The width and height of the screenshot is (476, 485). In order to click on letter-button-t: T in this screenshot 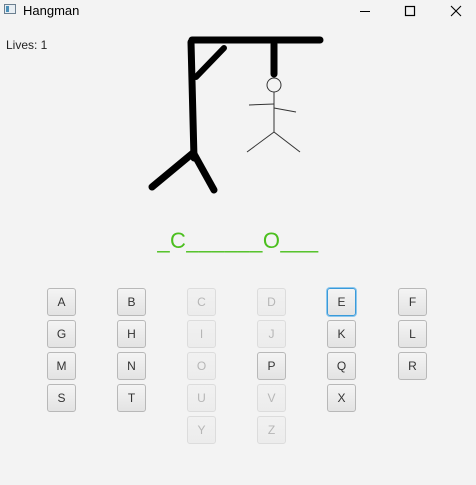, I will do `click(131, 398)`.